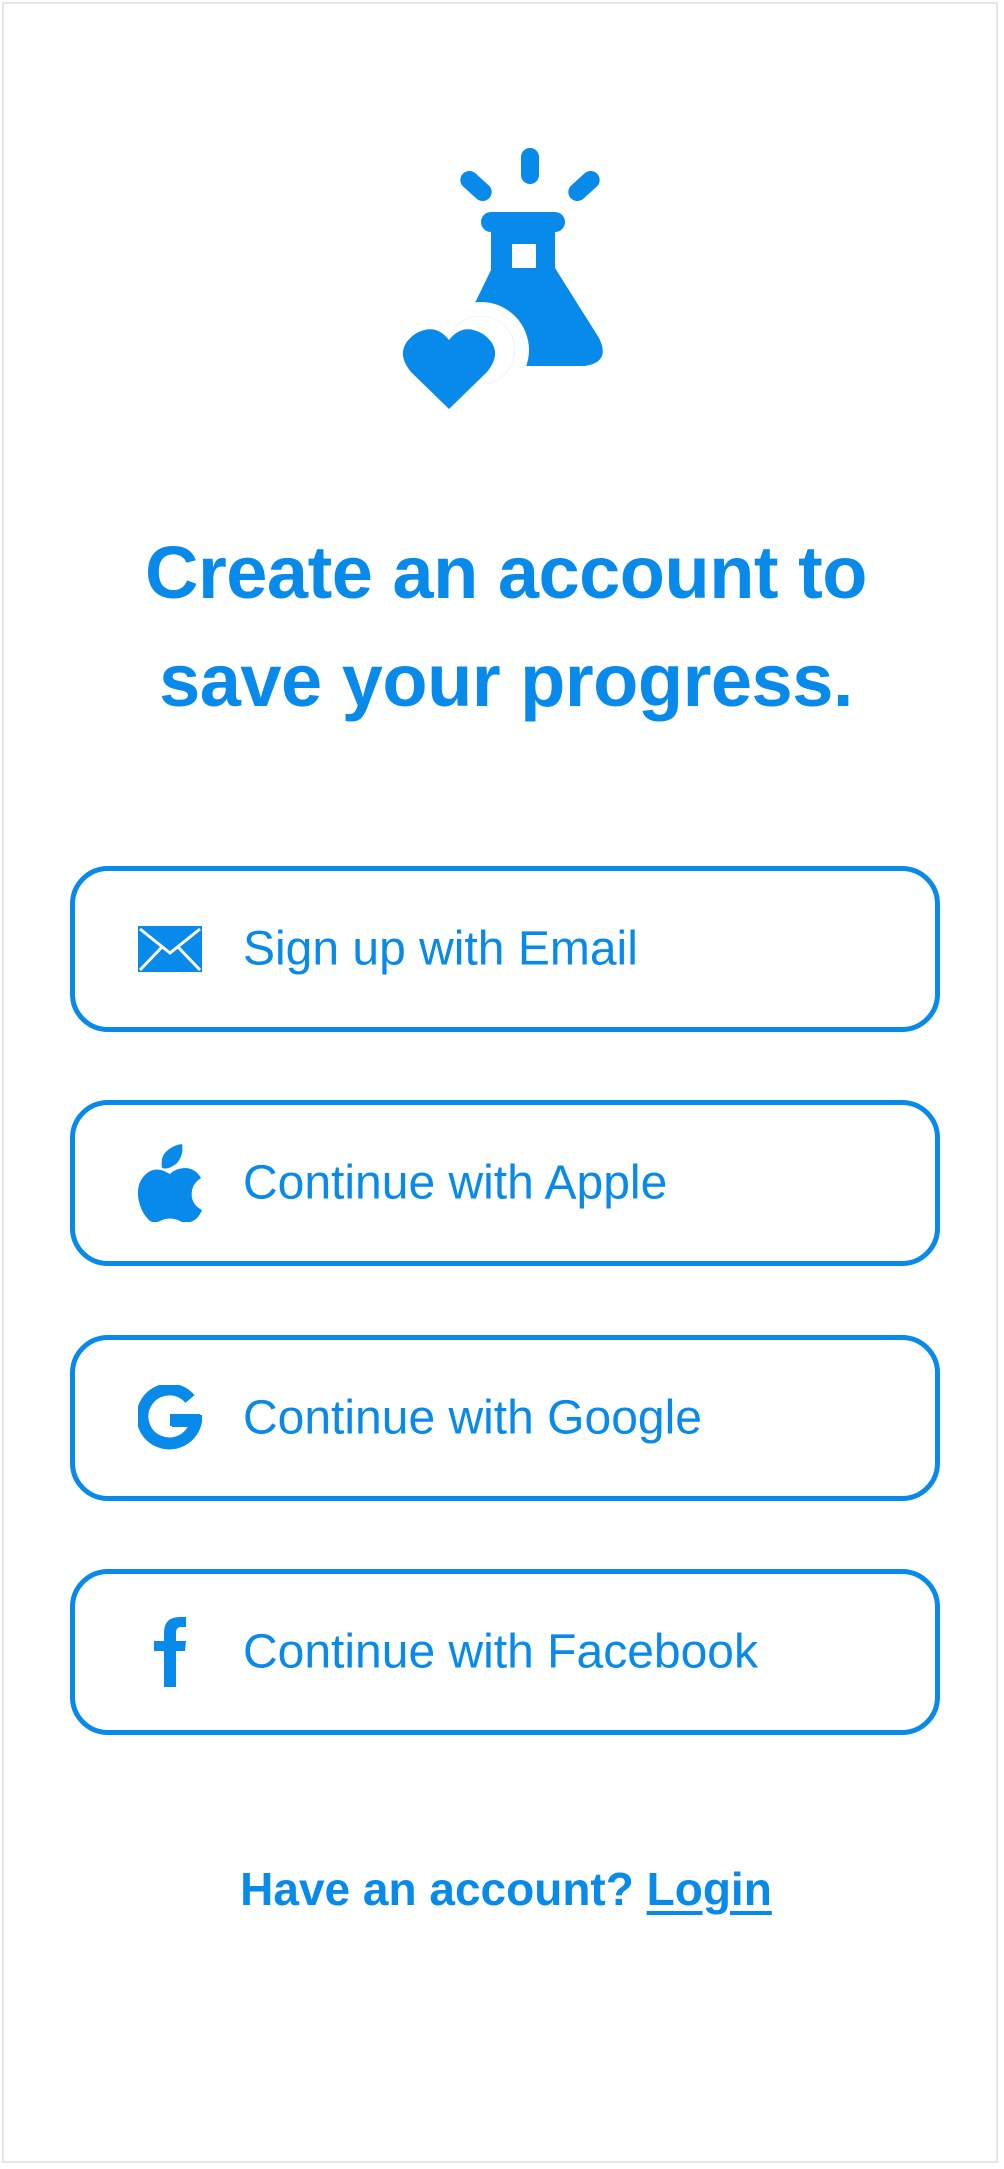 The image size is (1004, 2169). I want to click on page-title: Create an account to save your progress., so click(504, 627).